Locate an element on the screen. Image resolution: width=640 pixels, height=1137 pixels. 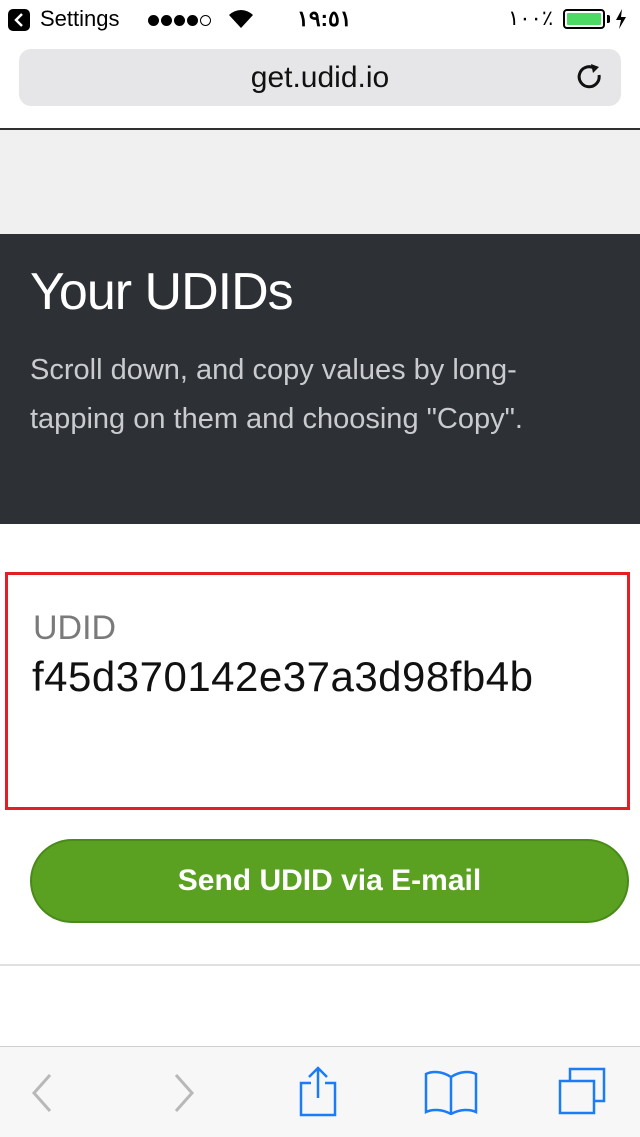
url-text: get.udid.io is located at coordinates (320, 78).